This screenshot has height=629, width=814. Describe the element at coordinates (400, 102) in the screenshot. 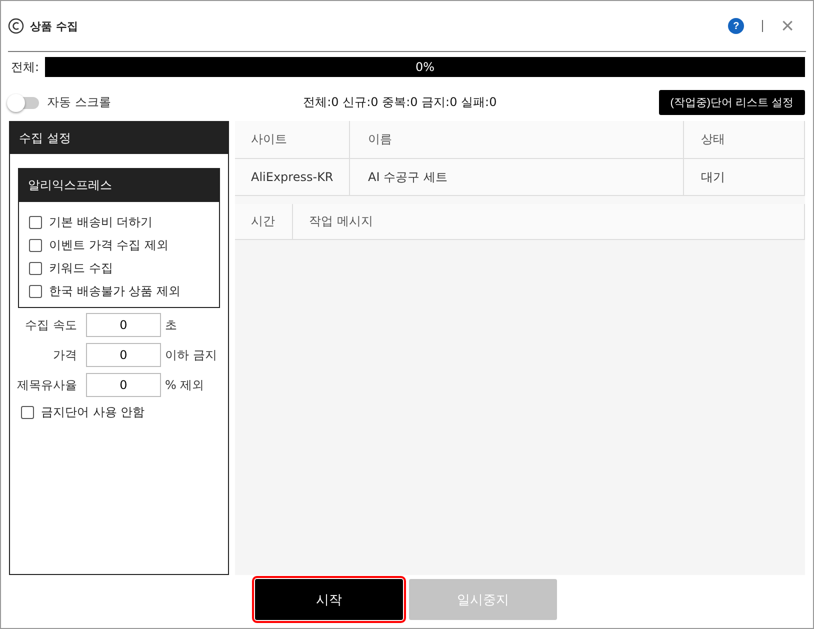

I see `status-counts: 전체:0 신규:0 중복:0 금지:0 실패:0` at that location.